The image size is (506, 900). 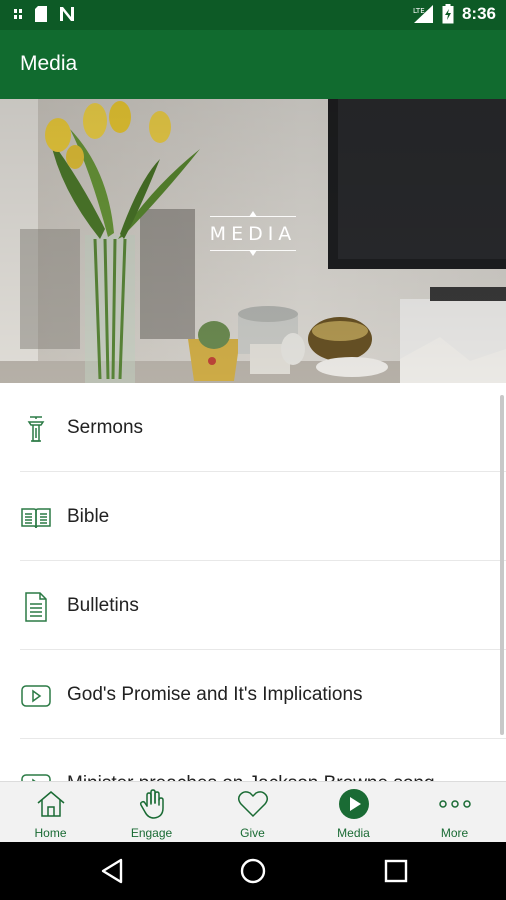 What do you see at coordinates (112, 871) in the screenshot?
I see `back-icon` at bounding box center [112, 871].